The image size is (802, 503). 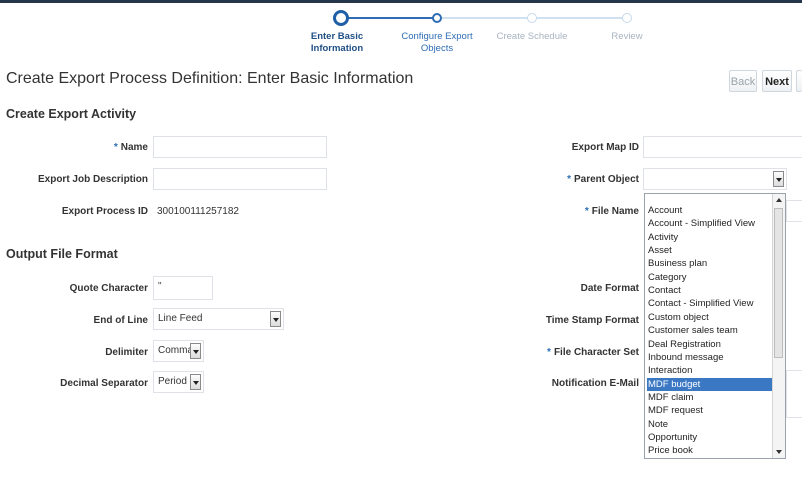 What do you see at coordinates (532, 18) in the screenshot?
I see `step-3-icon` at bounding box center [532, 18].